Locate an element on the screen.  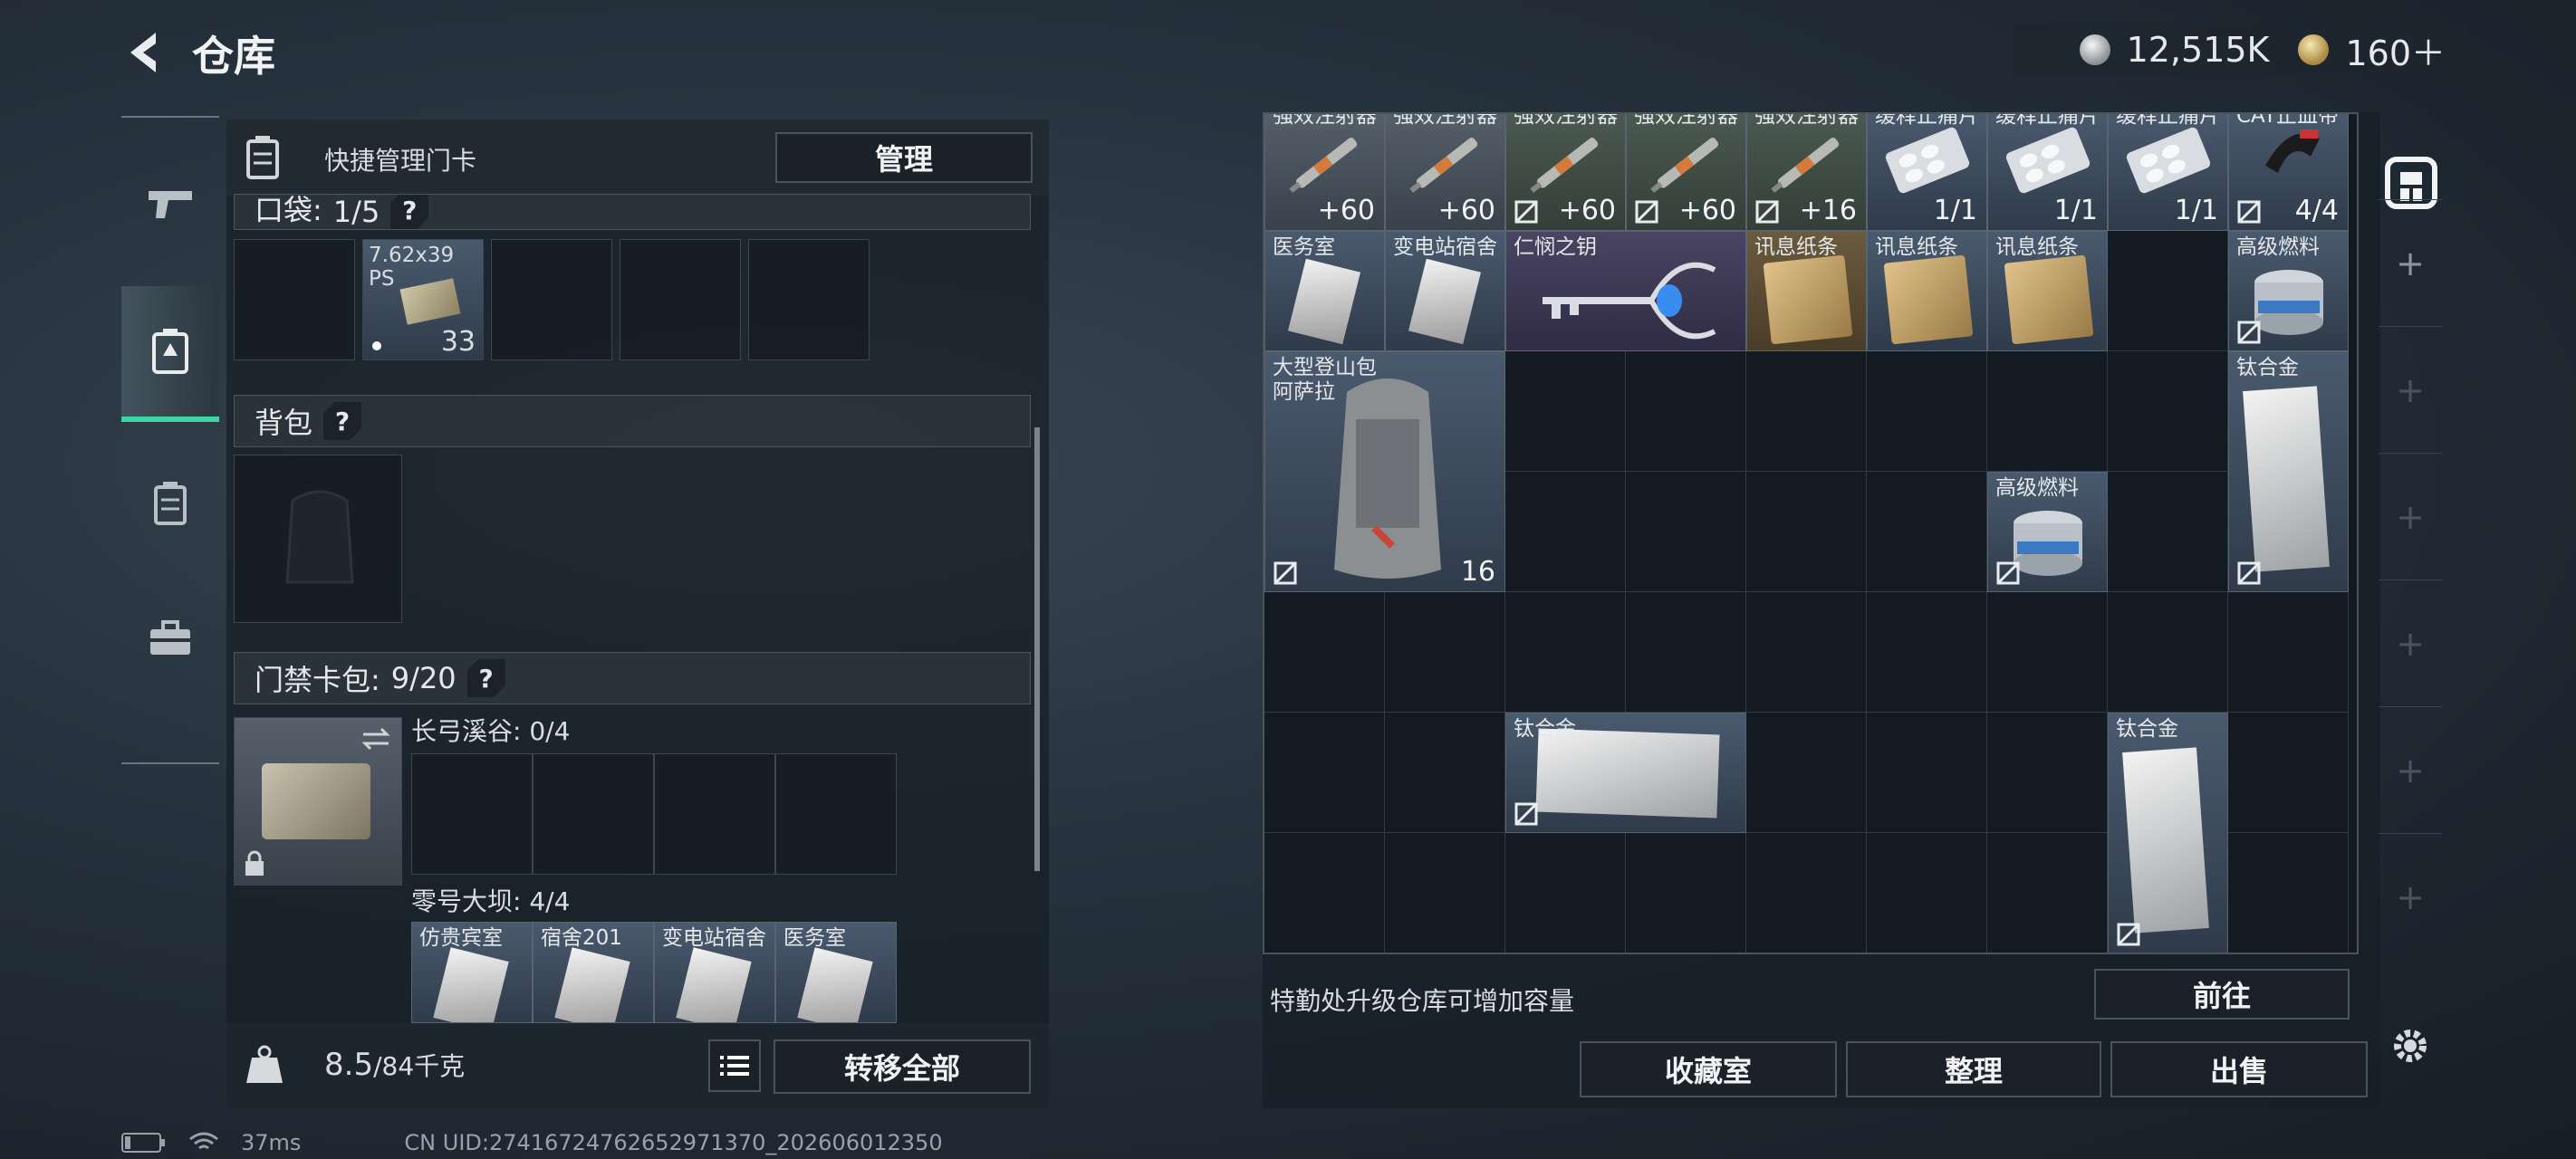
nav-keycards is located at coordinates (170, 503).